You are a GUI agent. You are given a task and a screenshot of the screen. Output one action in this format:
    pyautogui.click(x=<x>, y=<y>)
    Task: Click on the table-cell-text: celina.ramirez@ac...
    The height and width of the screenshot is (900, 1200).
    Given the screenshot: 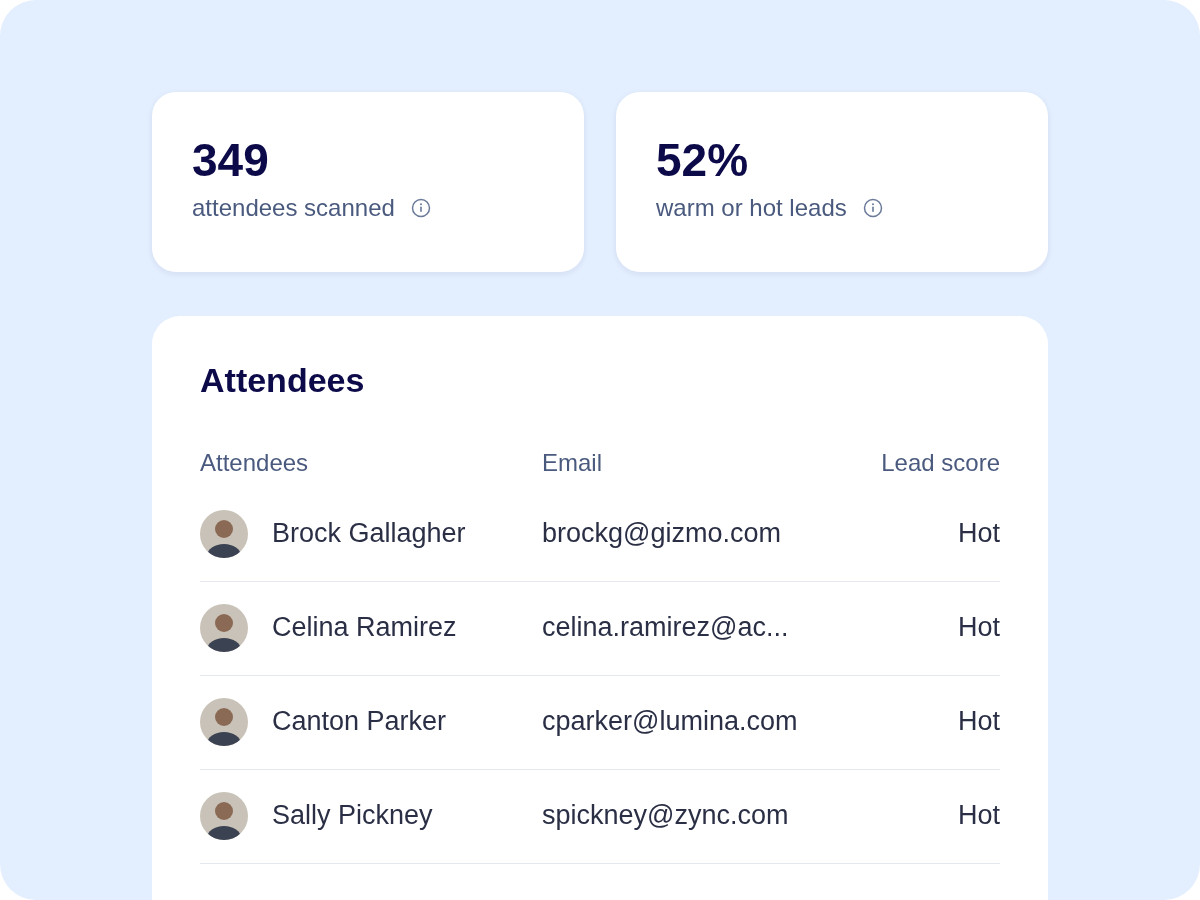 What is the action you would take?
    pyautogui.click(x=666, y=628)
    